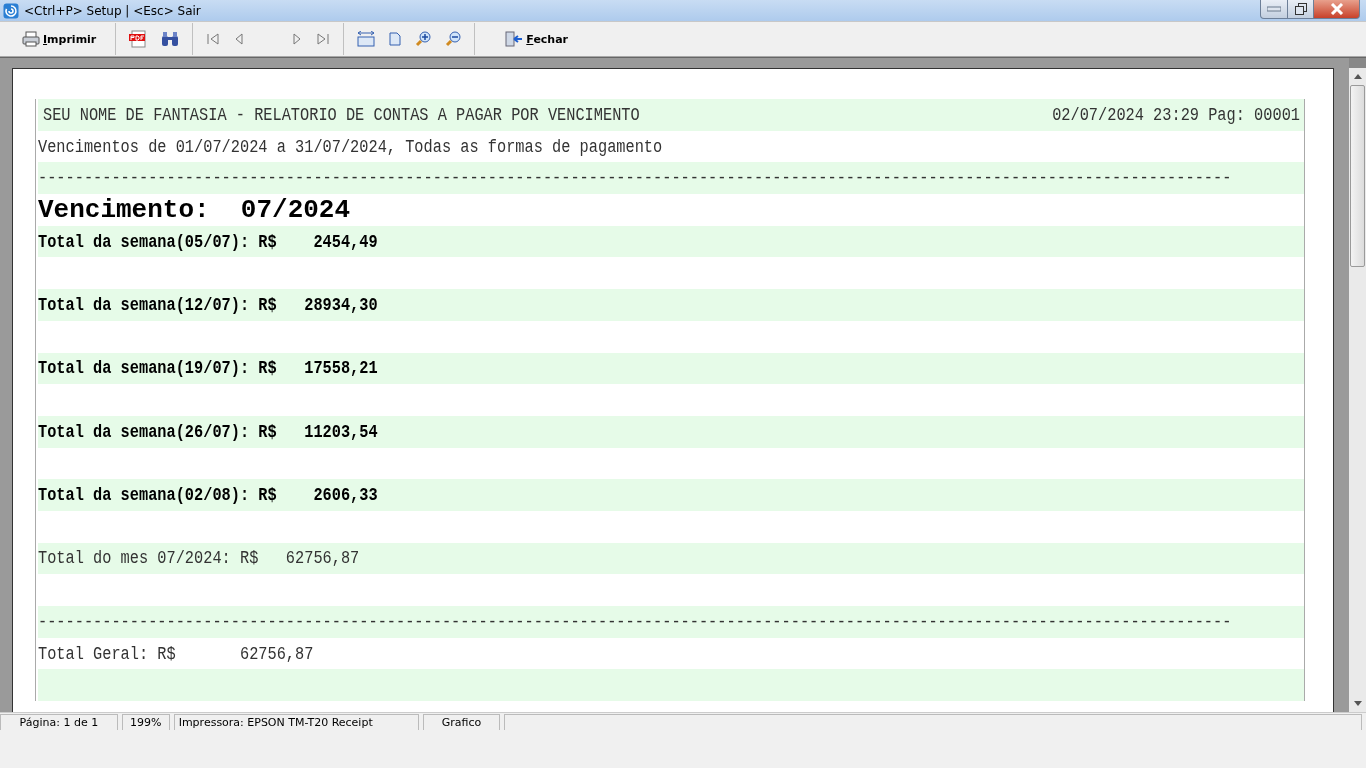  I want to click on page-count: Página: 1 de 1, so click(59, 722).